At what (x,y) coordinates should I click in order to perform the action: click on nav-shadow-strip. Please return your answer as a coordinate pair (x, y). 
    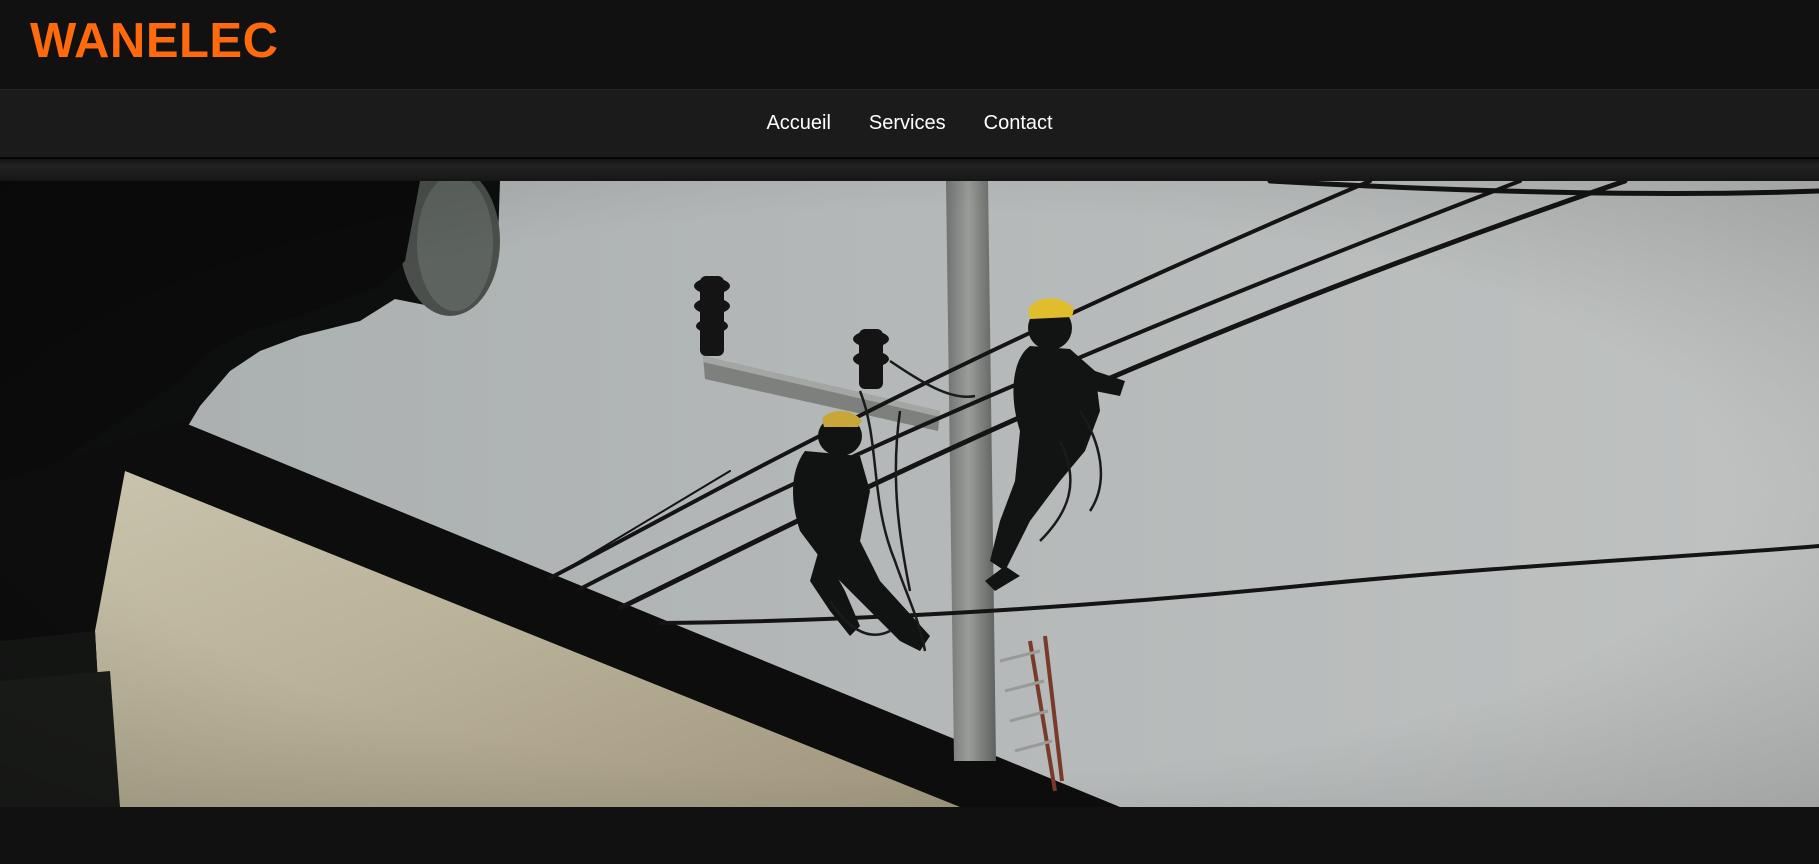
    Looking at the image, I should click on (909, 170).